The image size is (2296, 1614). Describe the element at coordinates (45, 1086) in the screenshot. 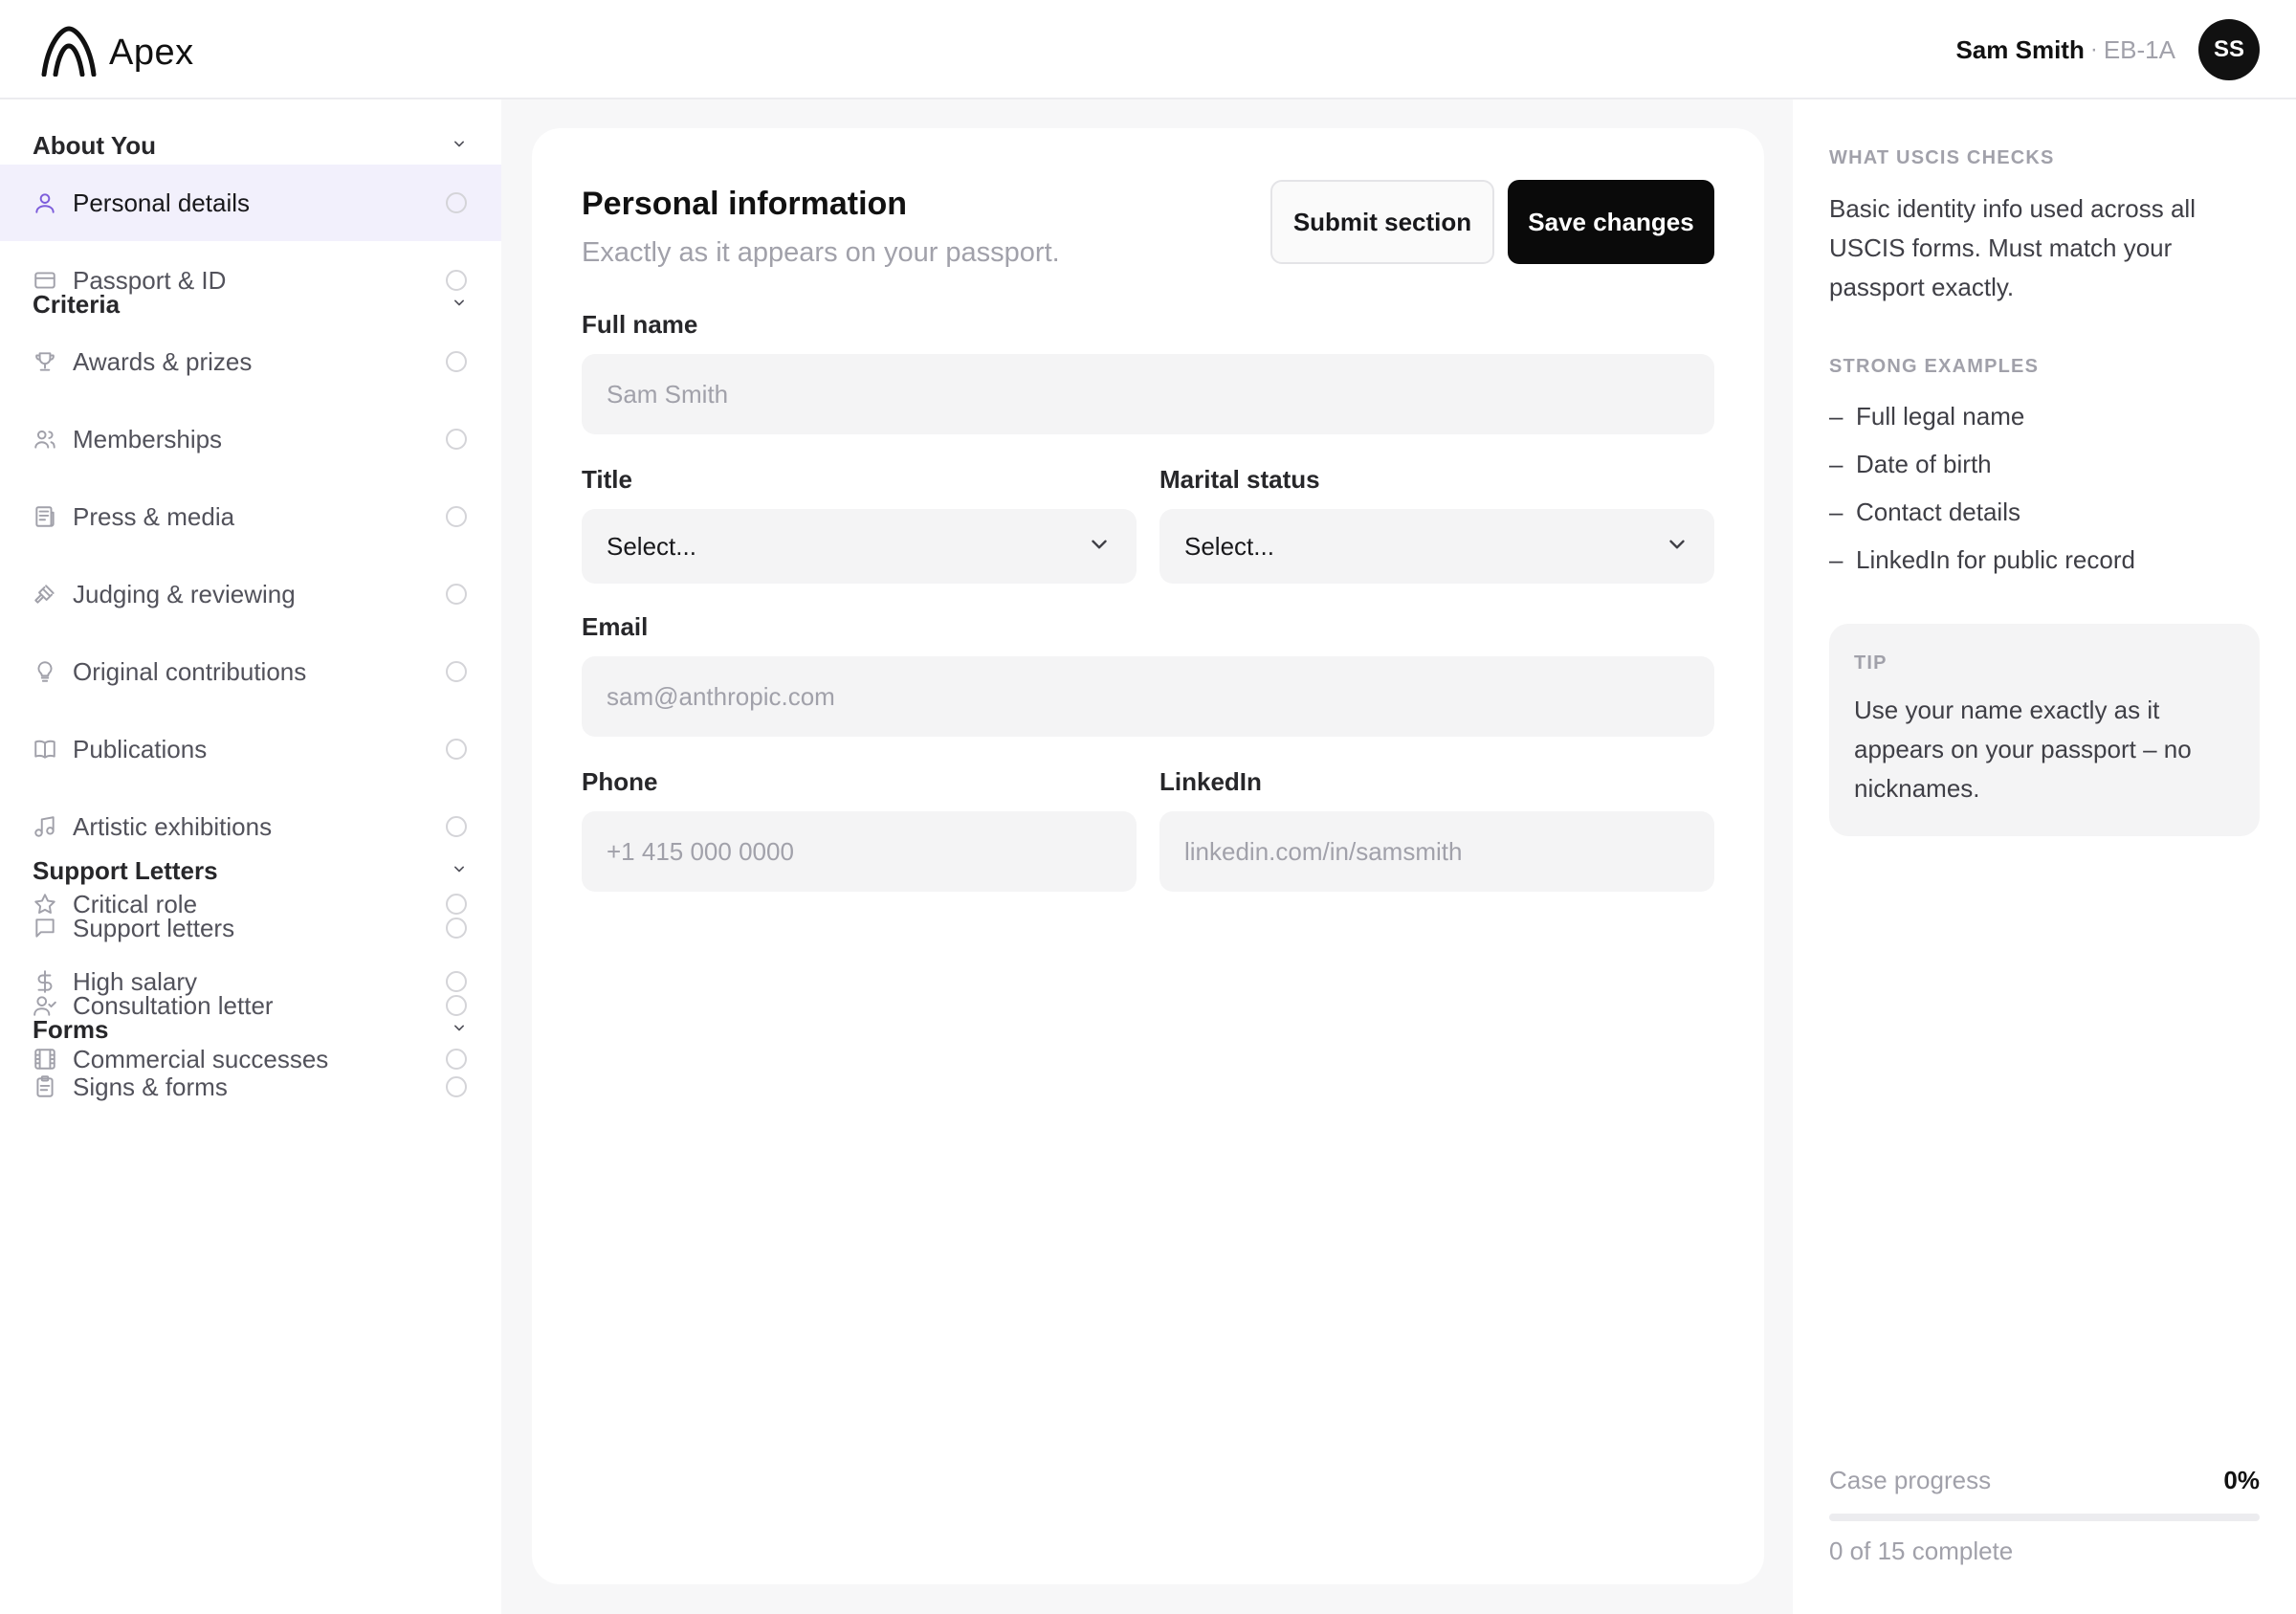

I see `clipboard-icon` at that location.